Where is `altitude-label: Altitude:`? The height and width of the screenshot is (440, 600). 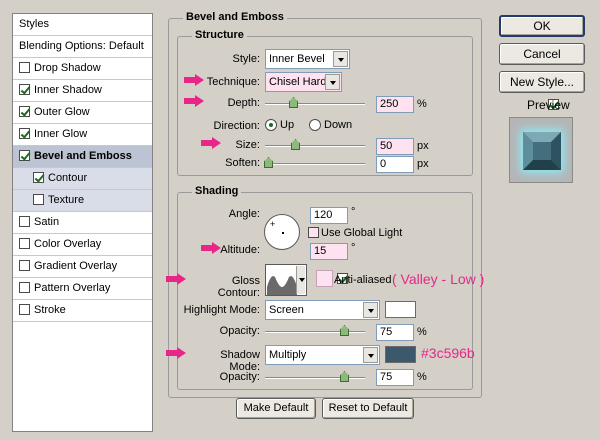
altitude-label: Altitude: is located at coordinates (240, 250).